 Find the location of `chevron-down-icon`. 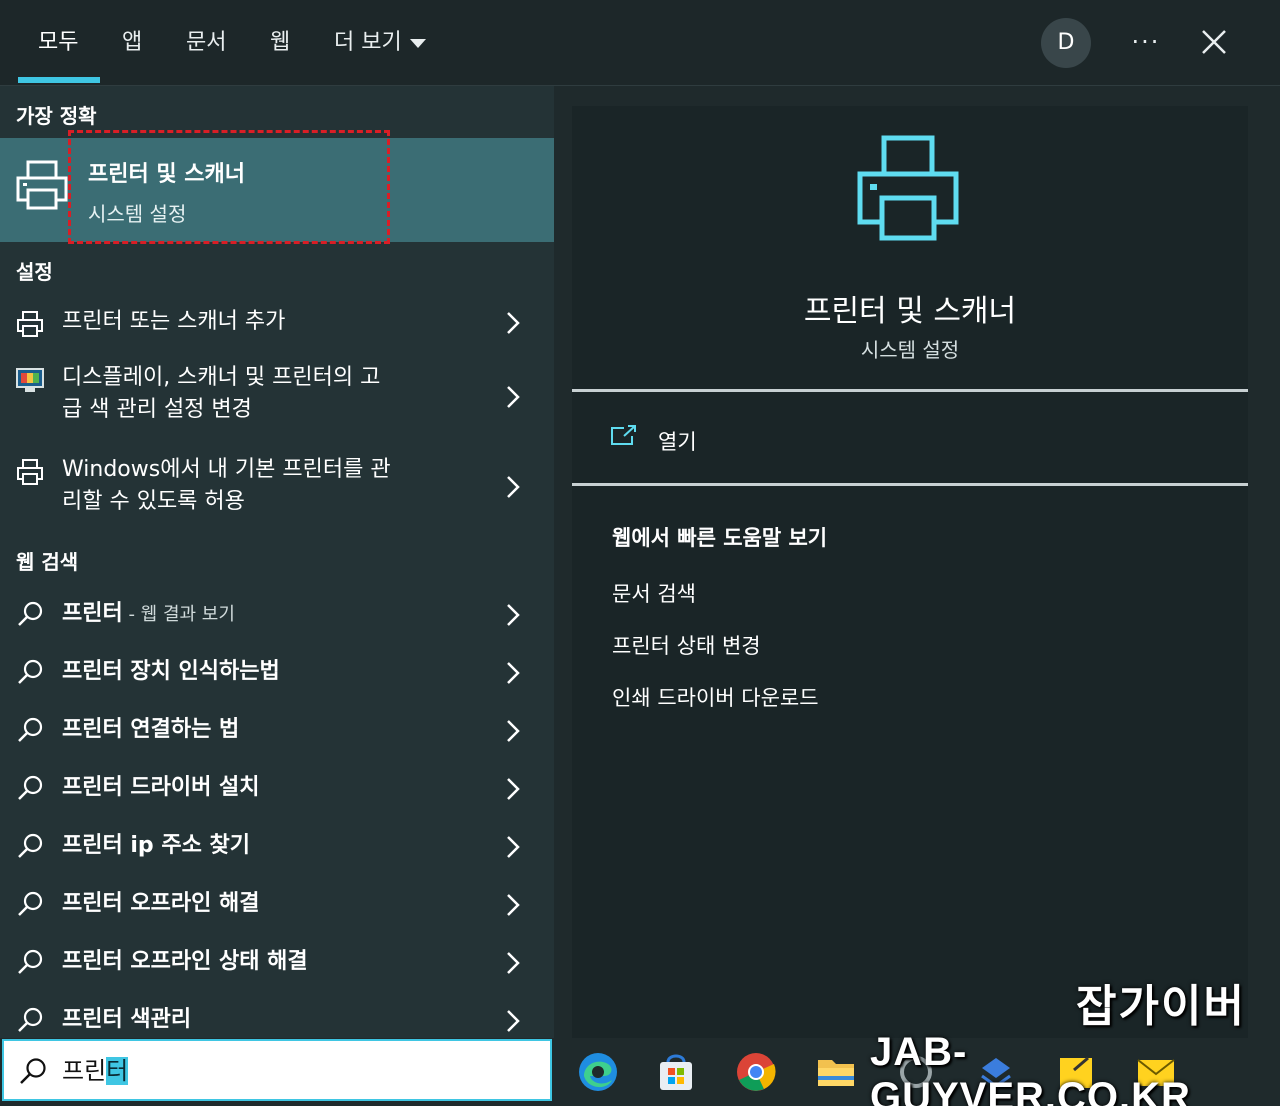

chevron-down-icon is located at coordinates (417, 43).